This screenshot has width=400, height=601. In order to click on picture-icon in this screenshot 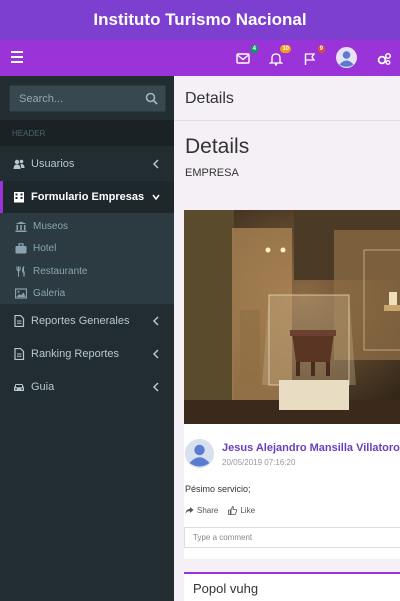, I will do `click(21, 293)`.